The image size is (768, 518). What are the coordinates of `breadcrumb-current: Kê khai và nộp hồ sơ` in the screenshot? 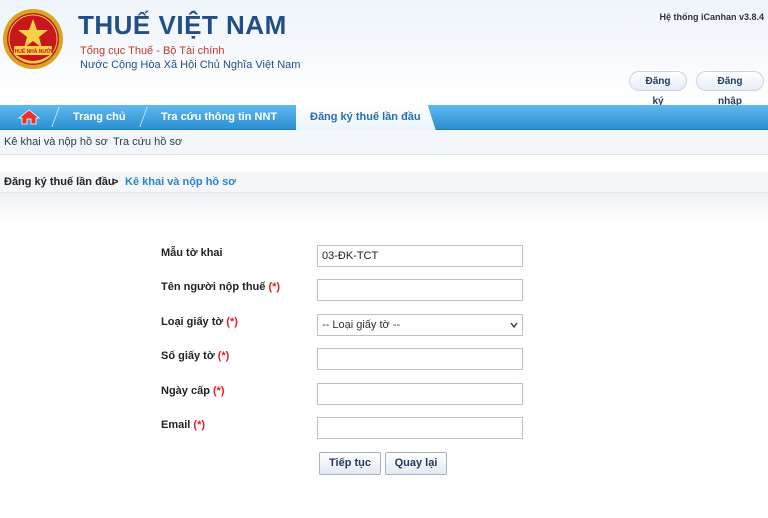 It's located at (181, 182).